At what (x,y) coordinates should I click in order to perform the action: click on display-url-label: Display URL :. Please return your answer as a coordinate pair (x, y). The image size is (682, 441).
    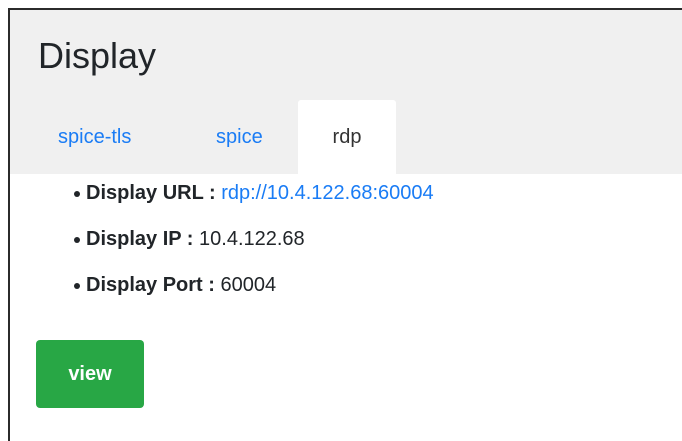
    Looking at the image, I should click on (154, 193).